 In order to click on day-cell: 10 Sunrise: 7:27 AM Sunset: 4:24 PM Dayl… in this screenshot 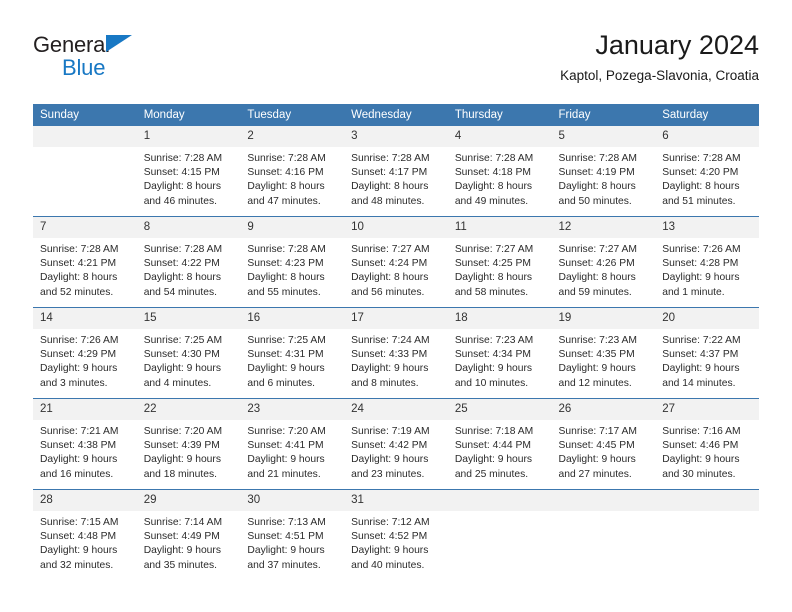, I will do `click(396, 262)`.